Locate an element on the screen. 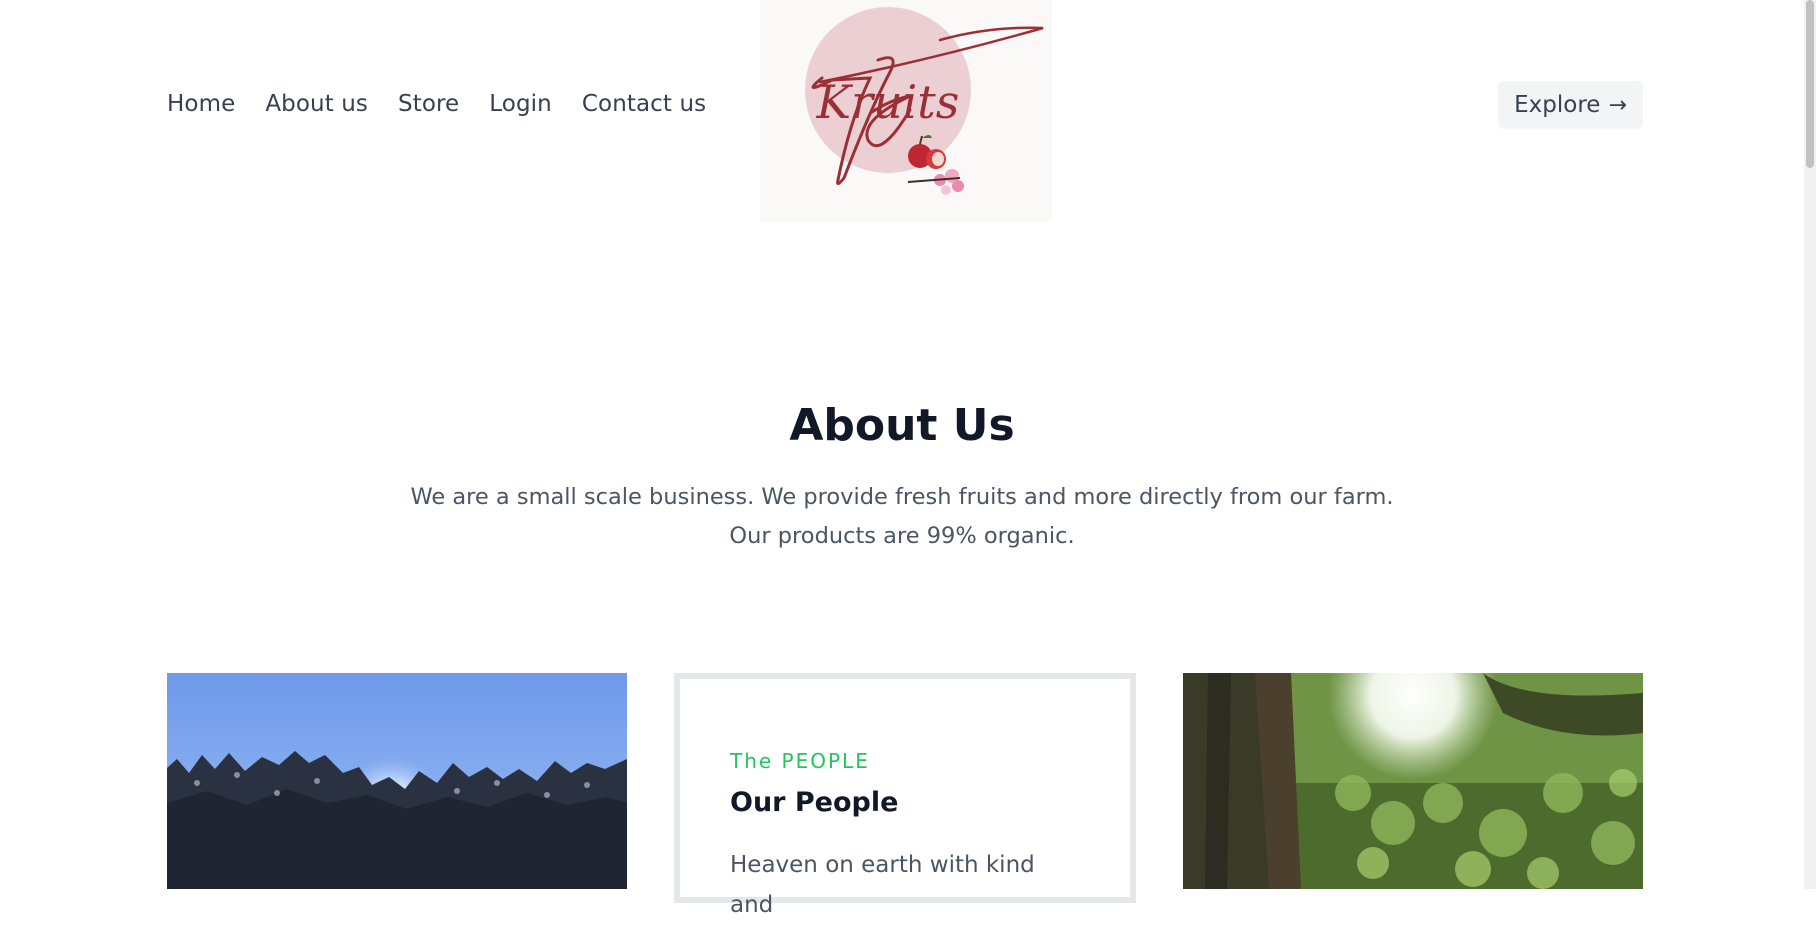  about-title: About Us is located at coordinates (902, 425).